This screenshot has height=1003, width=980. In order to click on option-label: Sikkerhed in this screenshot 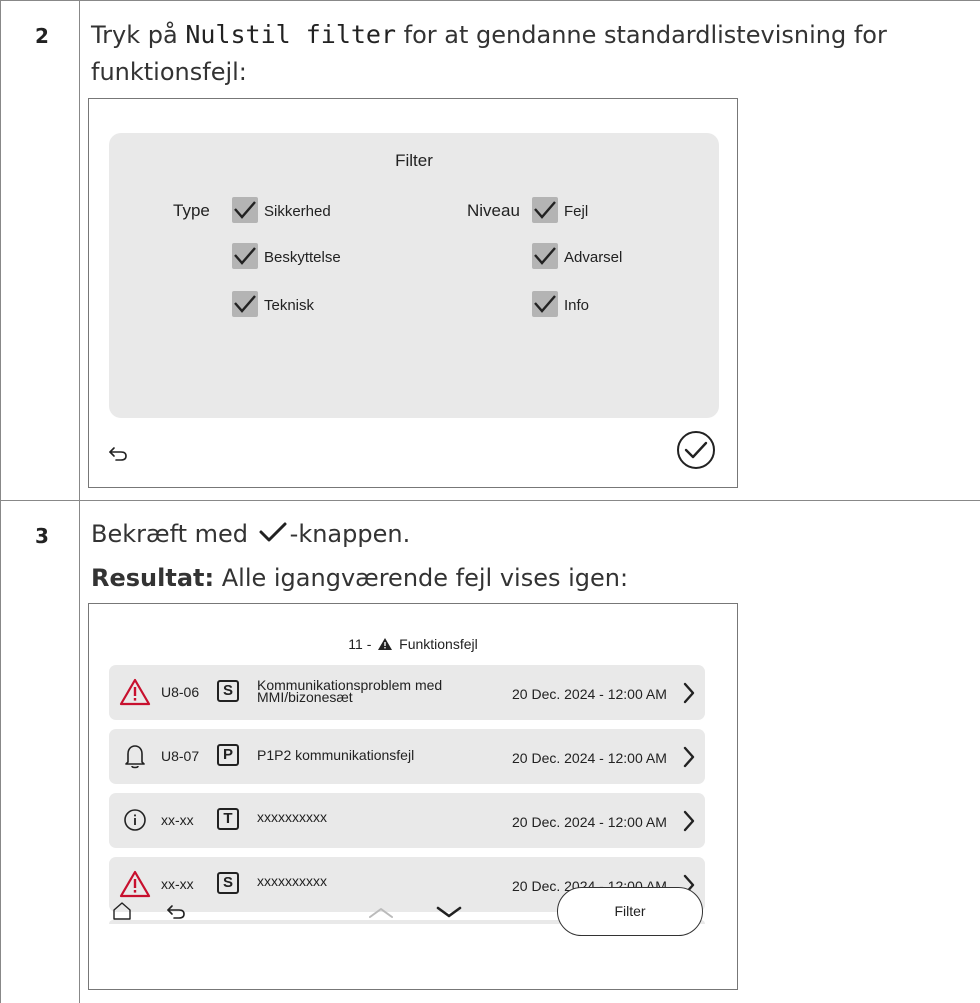, I will do `click(297, 211)`.